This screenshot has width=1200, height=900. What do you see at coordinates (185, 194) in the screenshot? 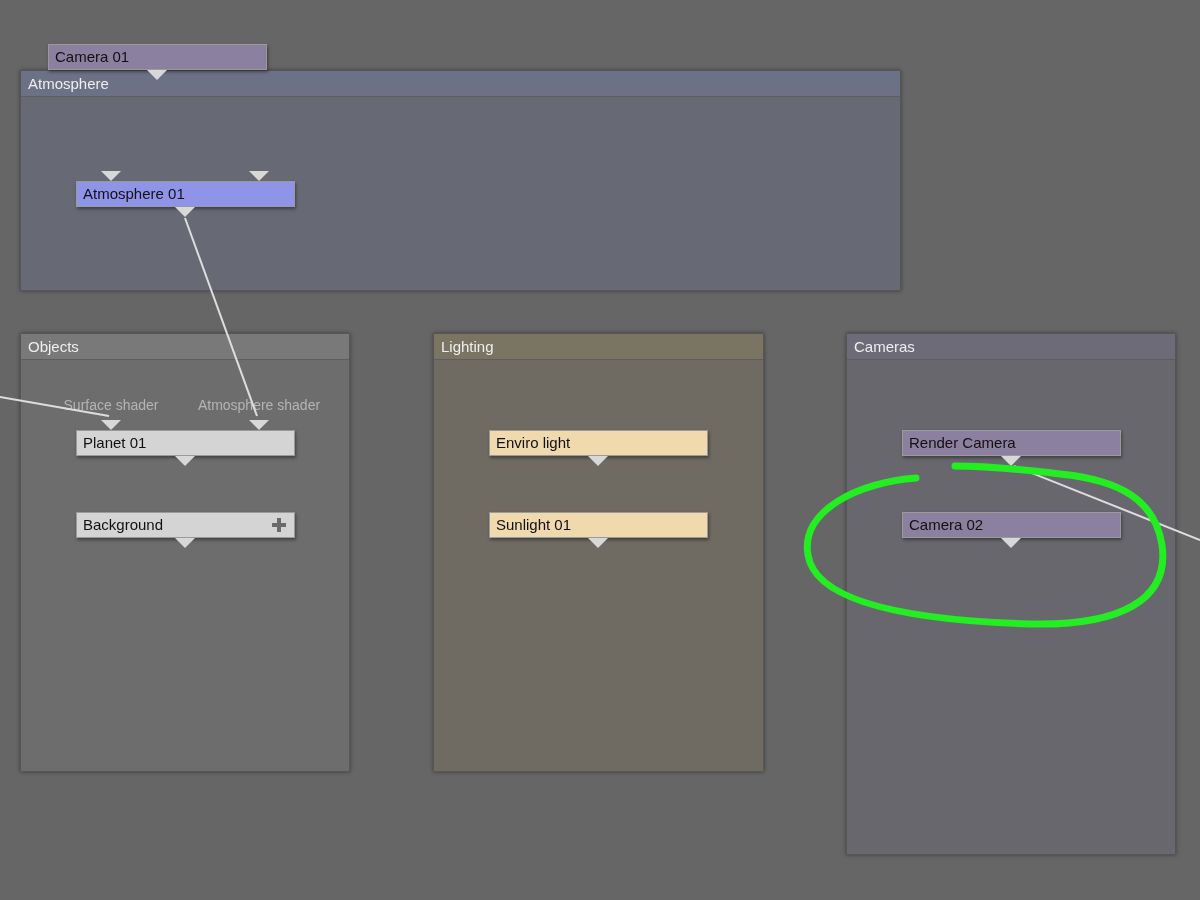
I see `node: Atmosphere 01` at bounding box center [185, 194].